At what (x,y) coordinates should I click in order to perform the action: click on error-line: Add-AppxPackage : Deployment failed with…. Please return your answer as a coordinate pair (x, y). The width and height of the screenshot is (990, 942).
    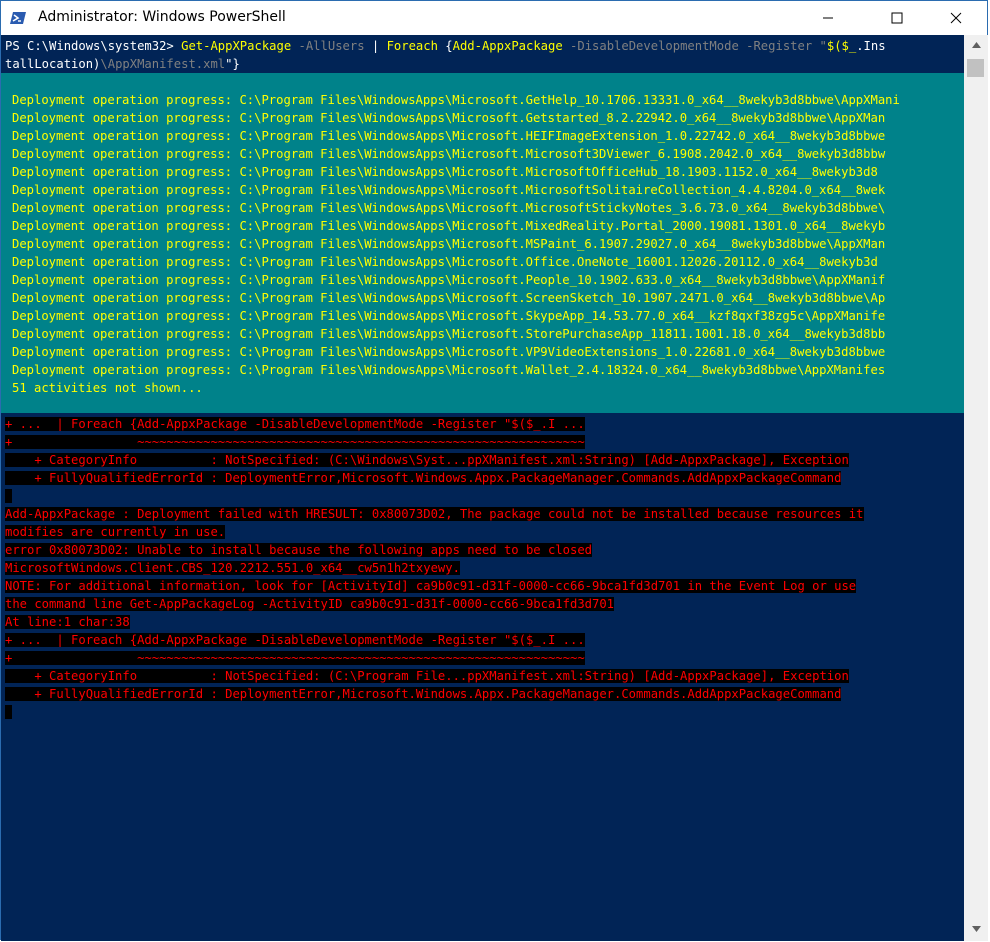
    Looking at the image, I should click on (434, 514).